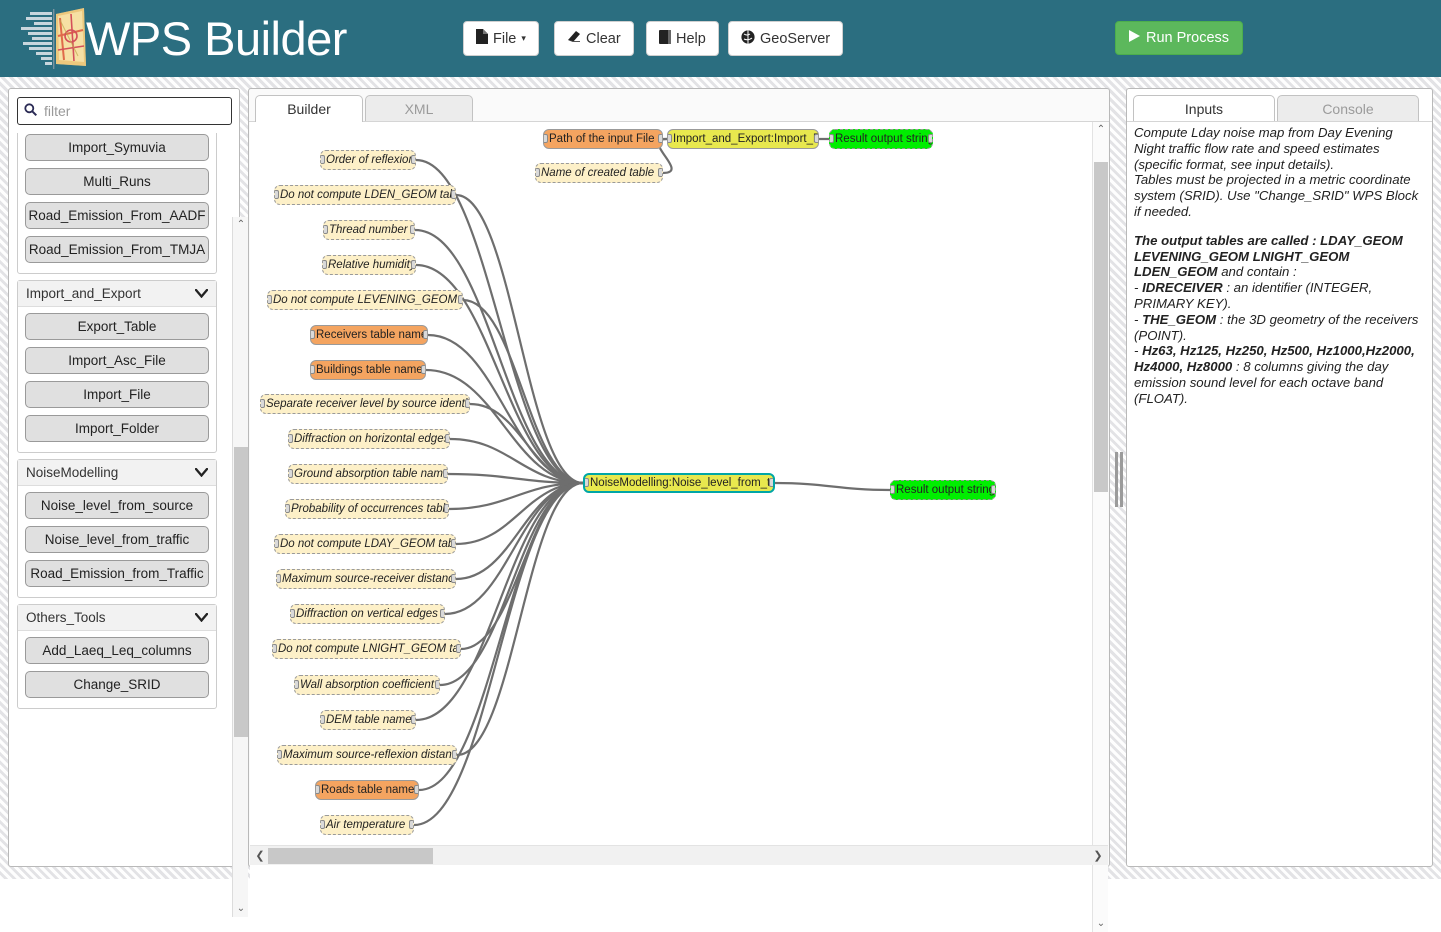 Image resolution: width=1441 pixels, height=932 pixels. What do you see at coordinates (367, 755) in the screenshot?
I see `graph-node: Maximum source-reflexion distance` at bounding box center [367, 755].